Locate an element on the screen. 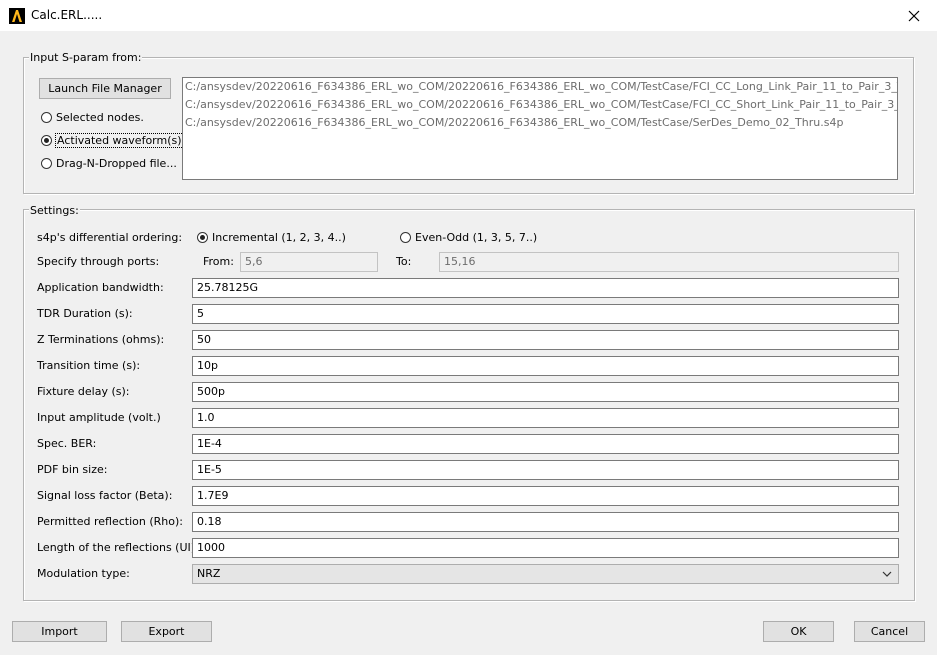 The height and width of the screenshot is (655, 937). radio-even-odd-label: Even-Odd (1, 3, 5, 7..) is located at coordinates (476, 237).